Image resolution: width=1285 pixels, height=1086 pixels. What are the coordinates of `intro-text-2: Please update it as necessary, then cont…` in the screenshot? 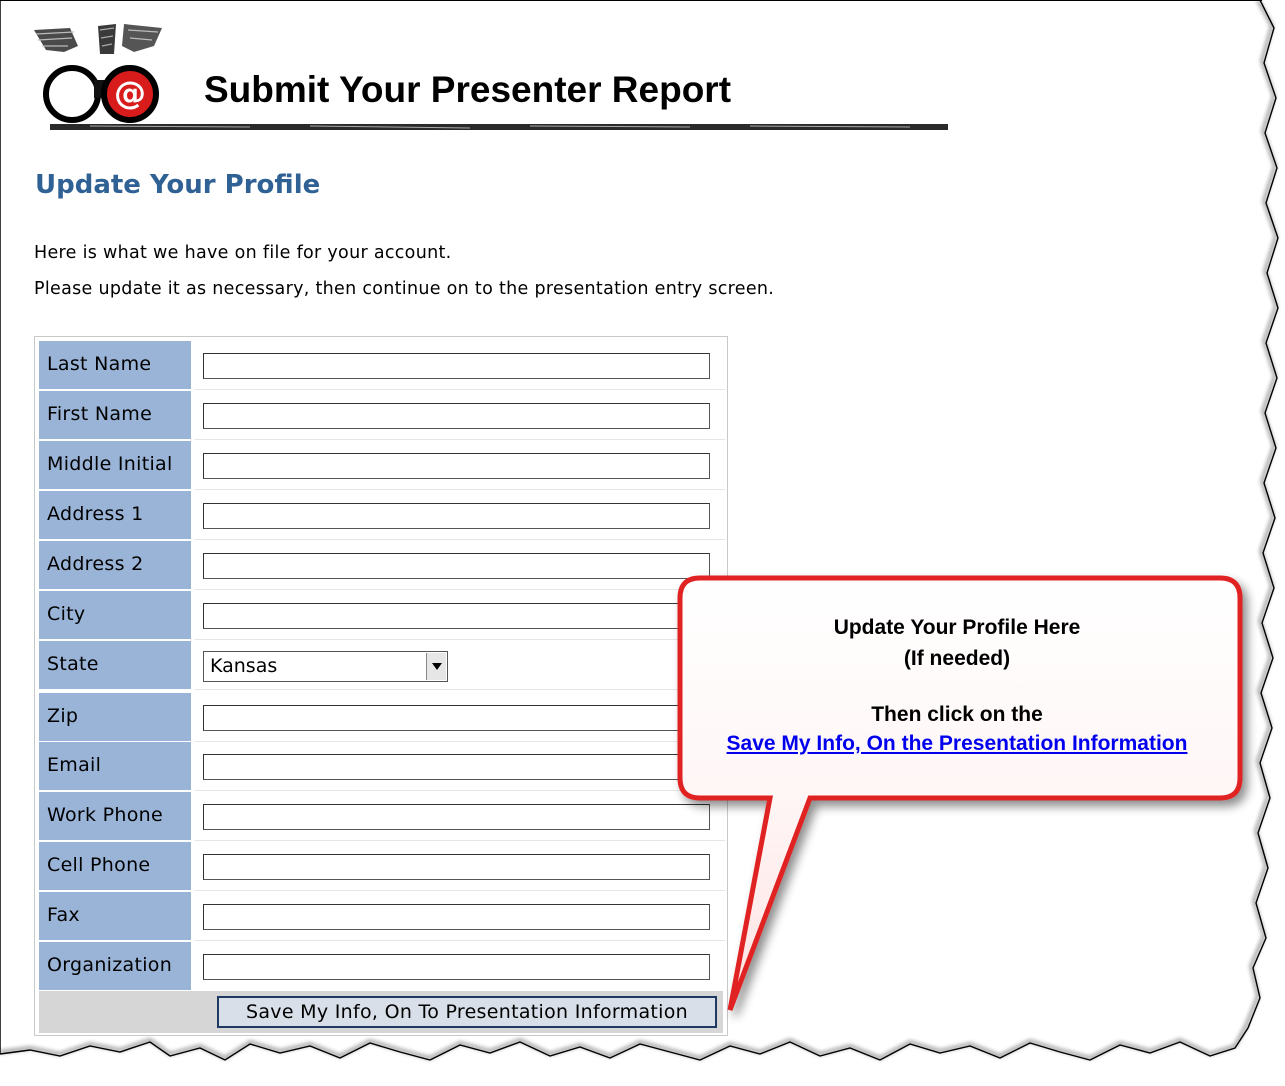 It's located at (404, 289).